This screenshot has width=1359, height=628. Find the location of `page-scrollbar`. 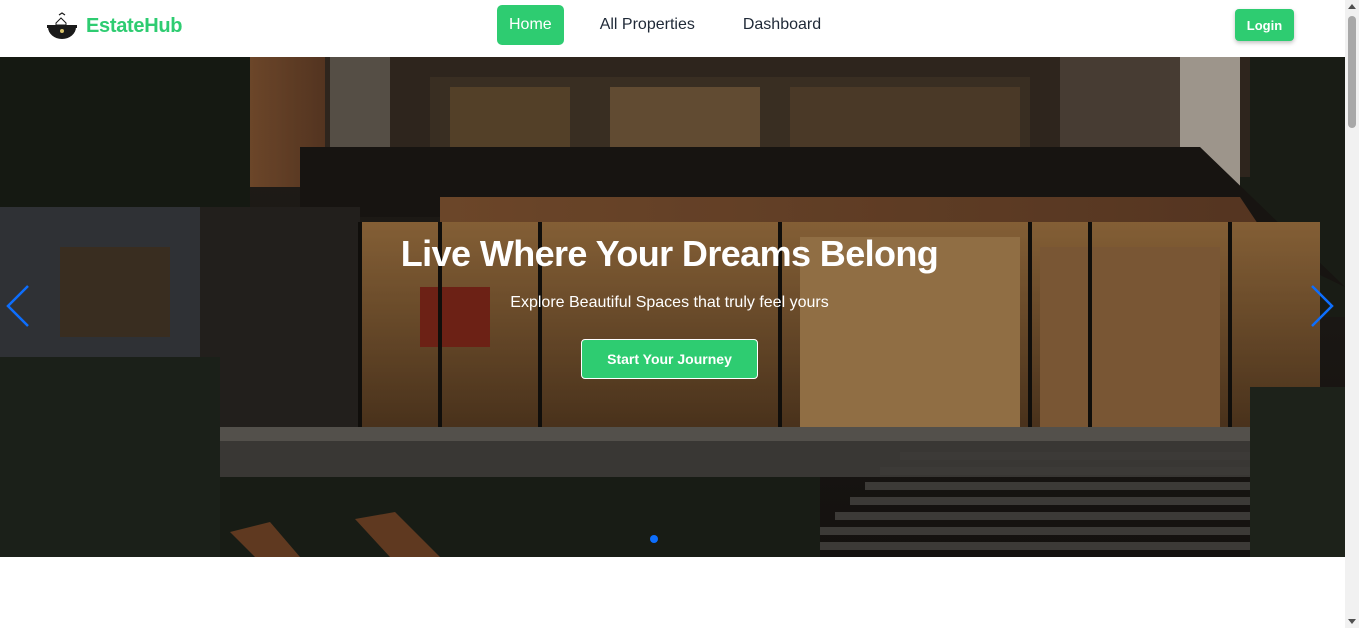

page-scrollbar is located at coordinates (1352, 314).